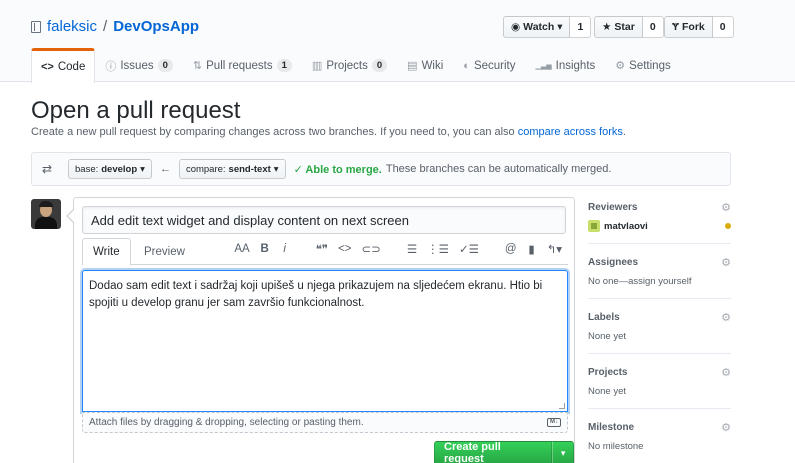  What do you see at coordinates (265, 249) in the screenshot?
I see `bold-icon: B` at bounding box center [265, 249].